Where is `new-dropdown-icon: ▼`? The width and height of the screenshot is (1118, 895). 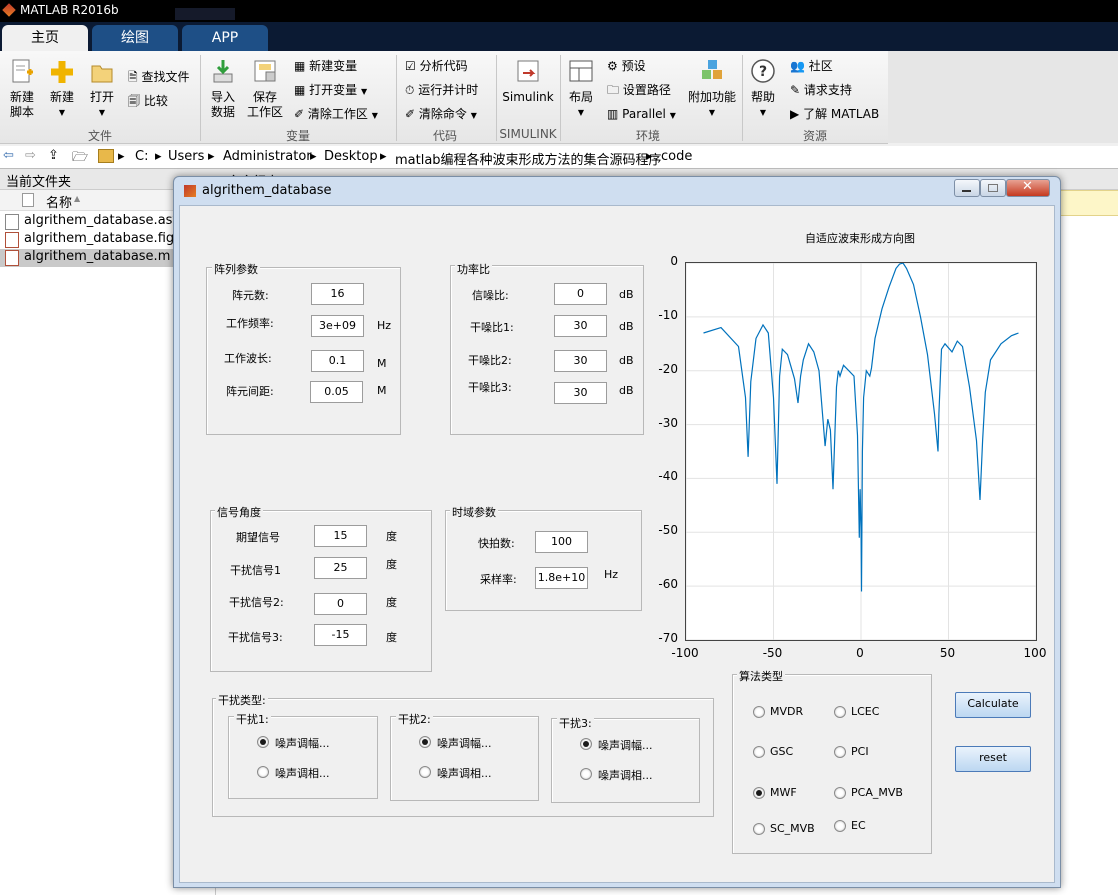
new-dropdown-icon: ▼ is located at coordinates (62, 112).